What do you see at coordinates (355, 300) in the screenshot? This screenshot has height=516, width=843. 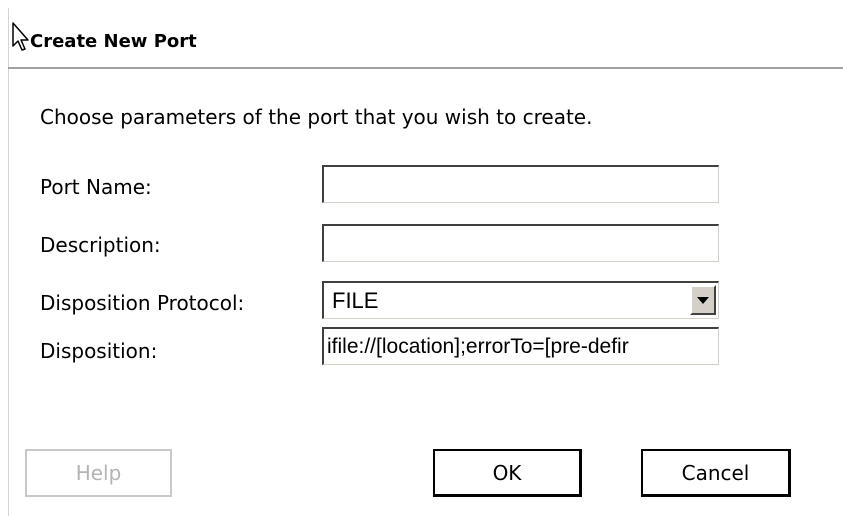 I see `disposition-protocol-value: FILE` at bounding box center [355, 300].